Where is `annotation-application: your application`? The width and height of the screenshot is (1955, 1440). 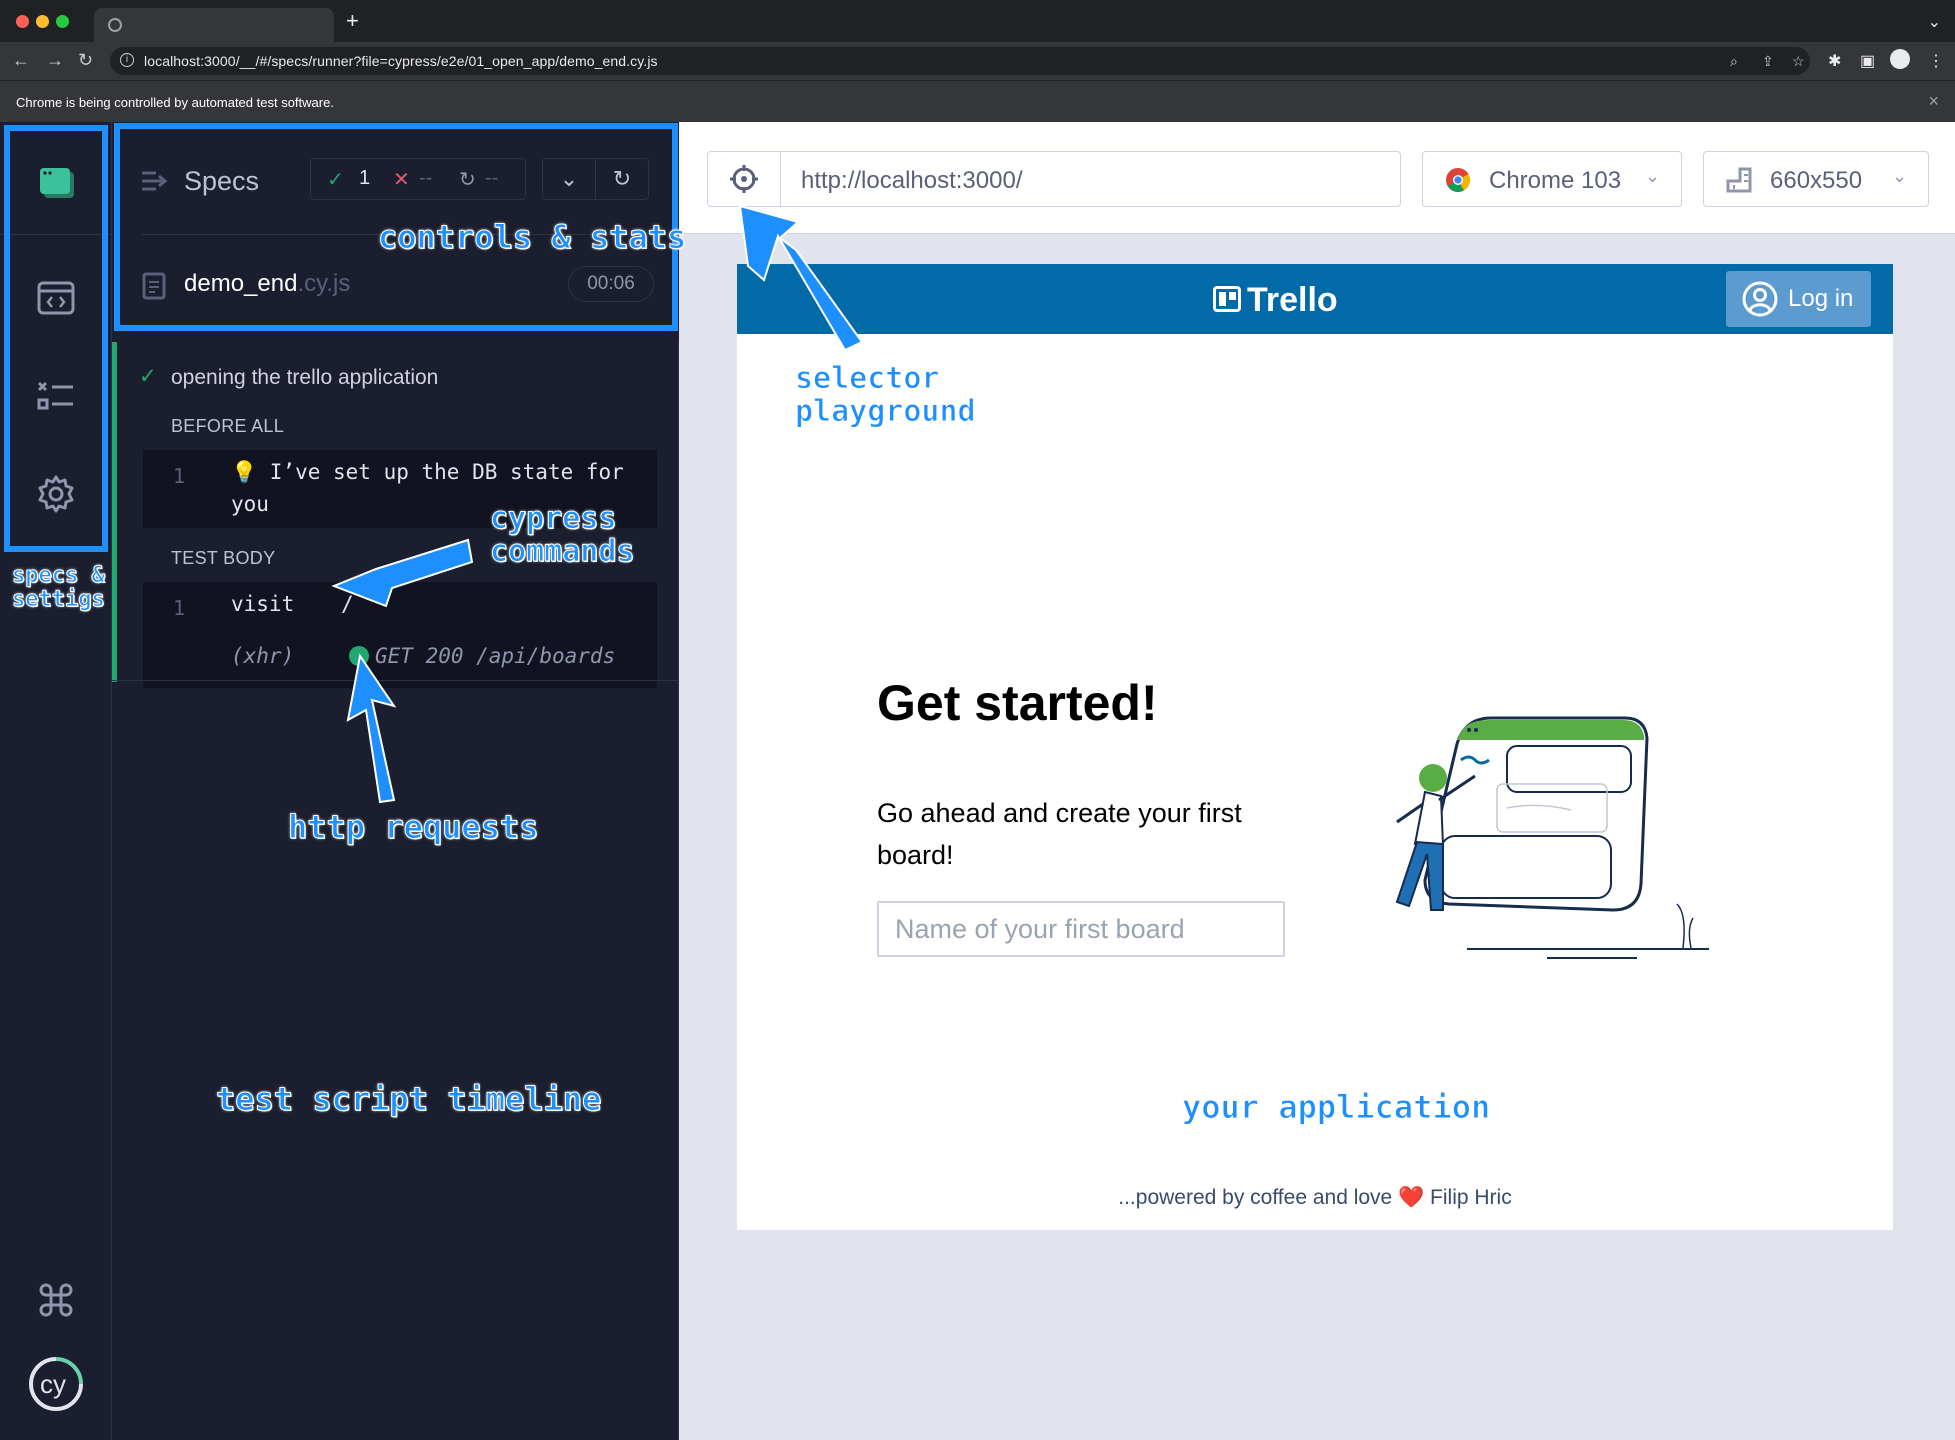 annotation-application: your application is located at coordinates (1336, 1107).